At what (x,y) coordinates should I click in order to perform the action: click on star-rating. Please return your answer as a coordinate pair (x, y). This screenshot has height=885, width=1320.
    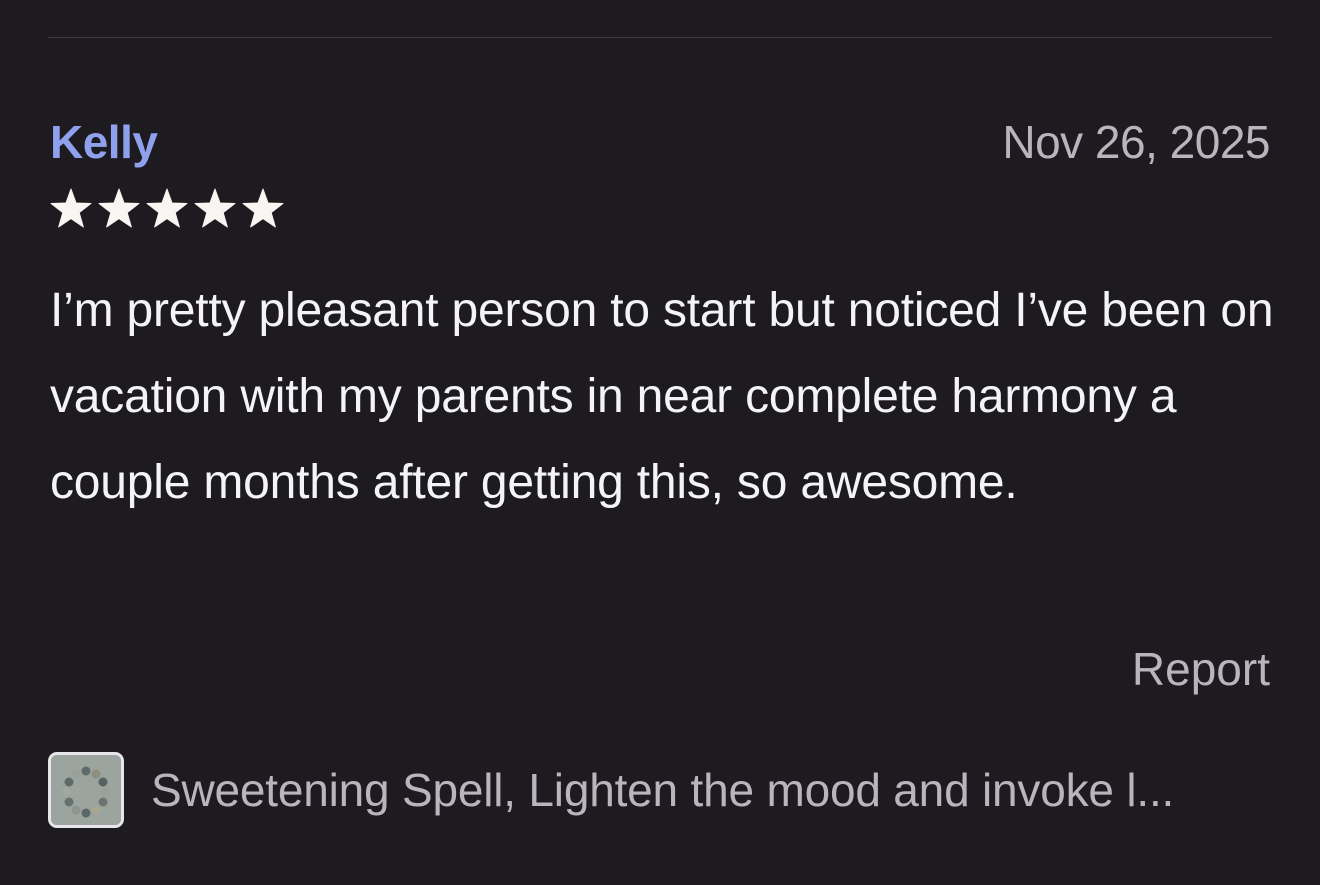
    Looking at the image, I should click on (167, 209).